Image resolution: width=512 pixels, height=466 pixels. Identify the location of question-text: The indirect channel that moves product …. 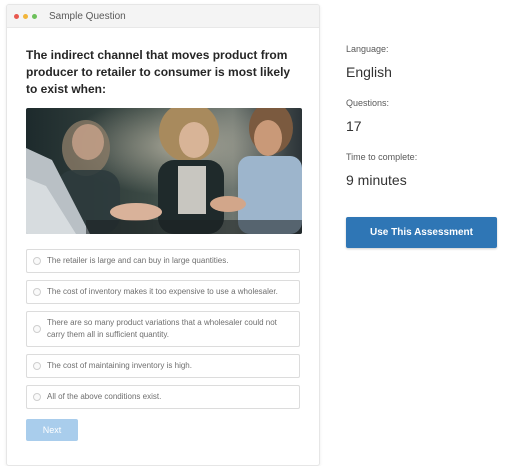
(158, 72).